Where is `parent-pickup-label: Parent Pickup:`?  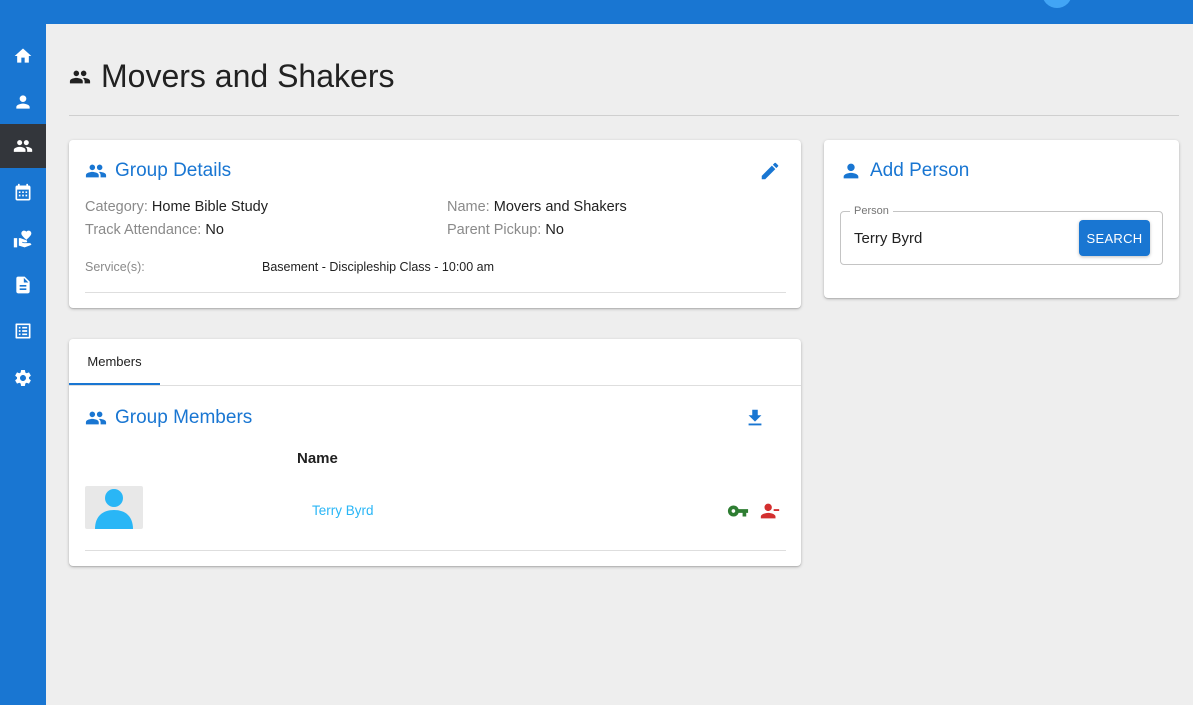 parent-pickup-label: Parent Pickup: is located at coordinates (494, 230).